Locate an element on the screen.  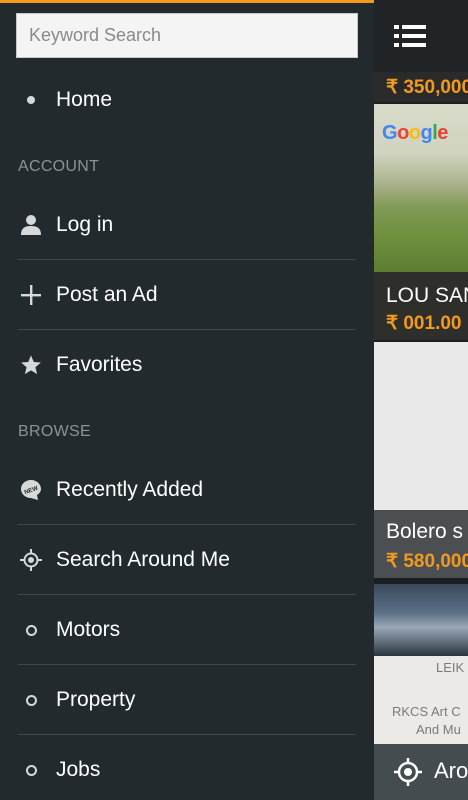
listing-title: Bolero s is located at coordinates (425, 531).